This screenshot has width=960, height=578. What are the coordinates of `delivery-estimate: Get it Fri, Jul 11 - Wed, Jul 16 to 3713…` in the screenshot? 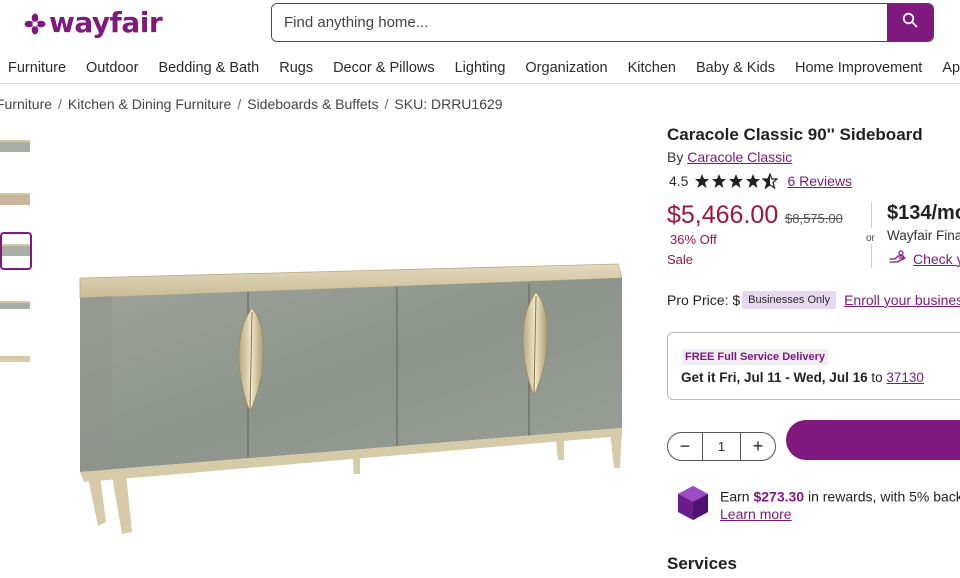 It's located at (802, 377).